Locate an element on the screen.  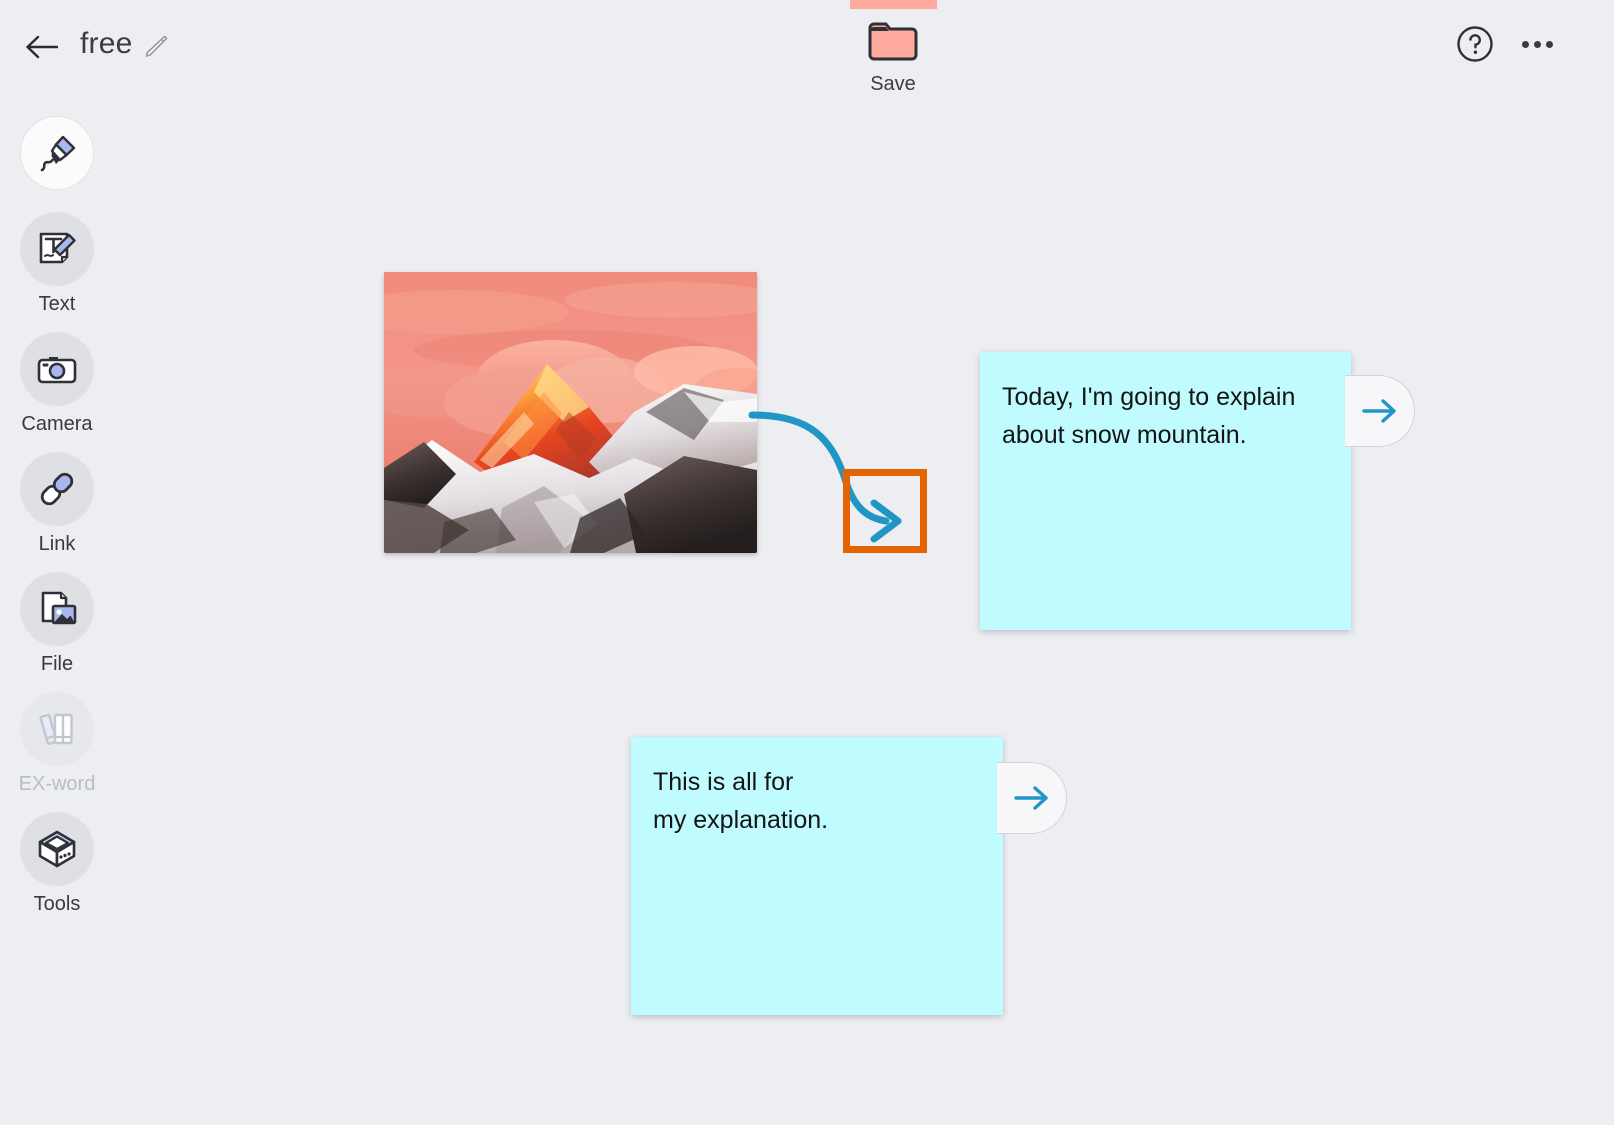
help-circle-icon is located at coordinates (1475, 44).